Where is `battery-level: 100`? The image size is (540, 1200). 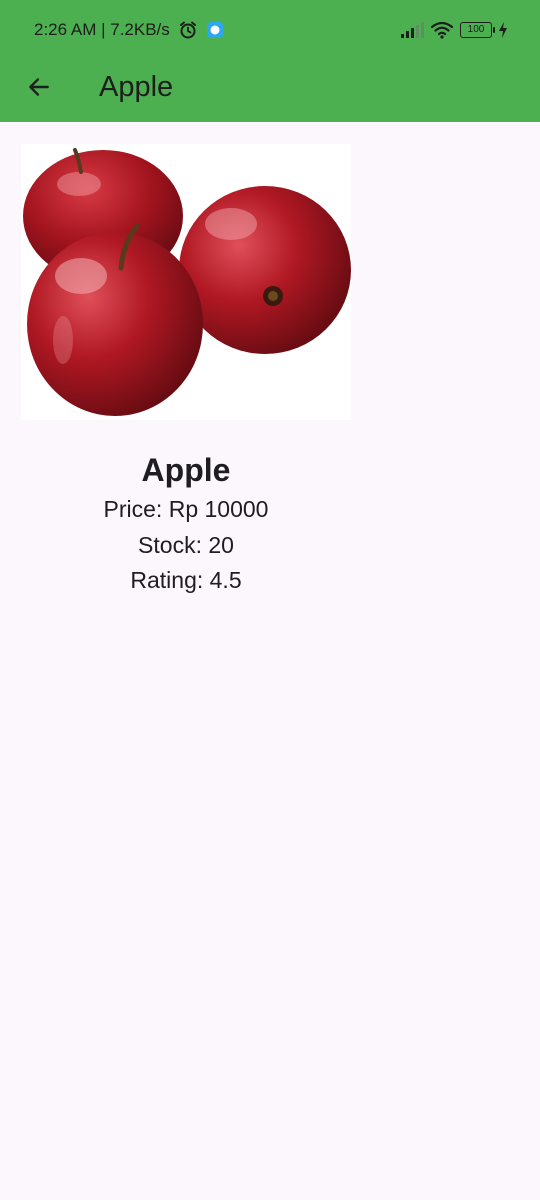
battery-level: 100 is located at coordinates (476, 29).